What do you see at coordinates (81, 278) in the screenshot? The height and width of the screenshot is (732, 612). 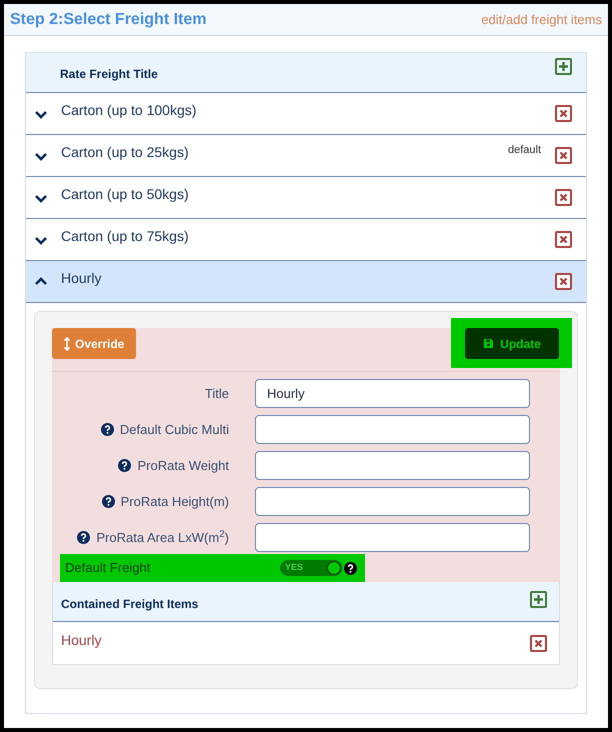 I see `freight-title: Hourly` at bounding box center [81, 278].